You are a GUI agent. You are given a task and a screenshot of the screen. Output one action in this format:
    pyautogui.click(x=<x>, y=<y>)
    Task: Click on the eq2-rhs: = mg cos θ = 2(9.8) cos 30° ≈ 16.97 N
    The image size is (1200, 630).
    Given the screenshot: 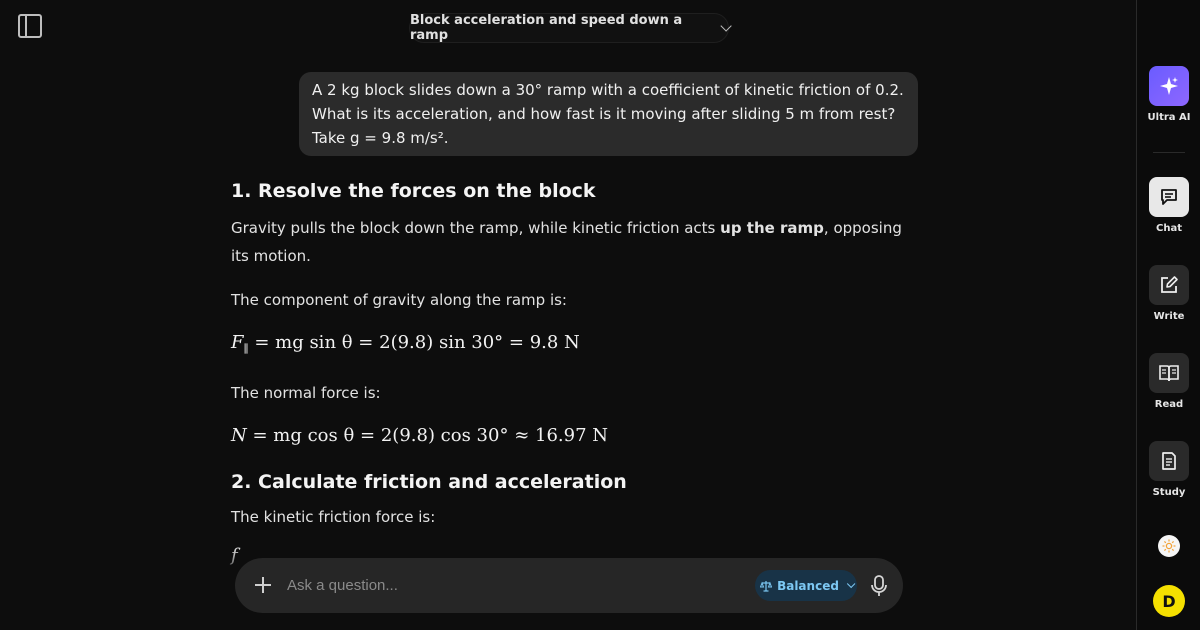 What is the action you would take?
    pyautogui.click(x=430, y=435)
    